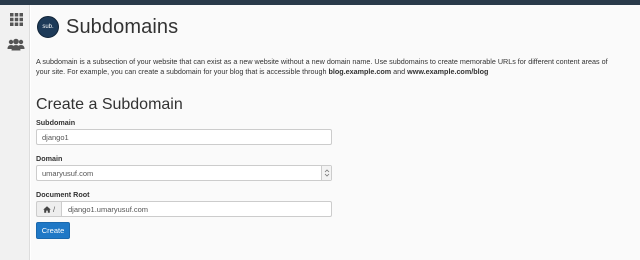 The width and height of the screenshot is (640, 260). Describe the element at coordinates (184, 173) in the screenshot. I see `domain-select: umaryusuf.com` at that location.